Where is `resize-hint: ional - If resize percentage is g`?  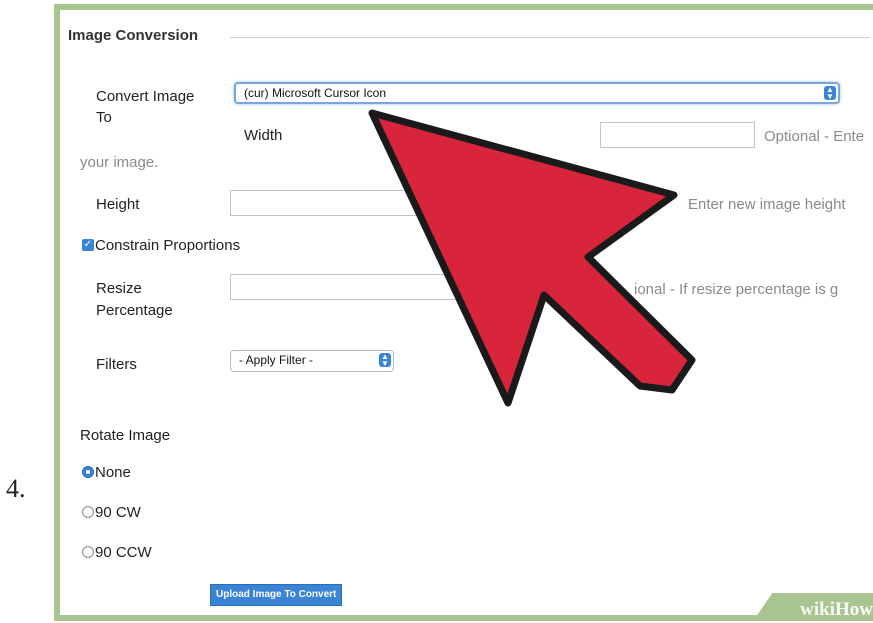
resize-hint: ional - If resize percentage is g is located at coordinates (736, 289).